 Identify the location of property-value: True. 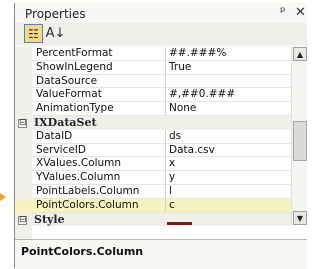
(228, 68).